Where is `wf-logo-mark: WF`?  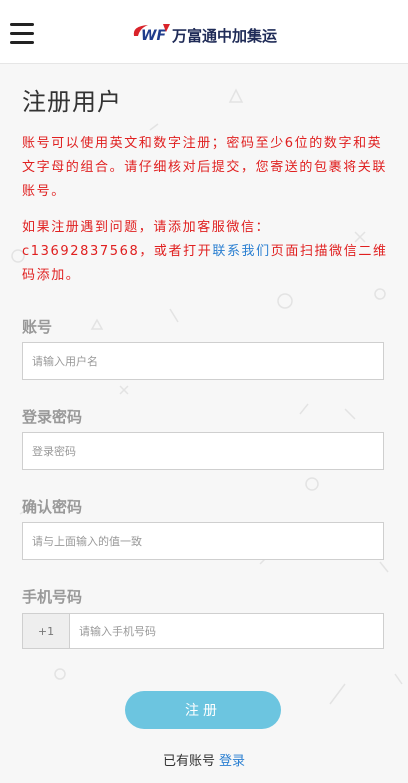 wf-logo-mark: WF is located at coordinates (151, 34).